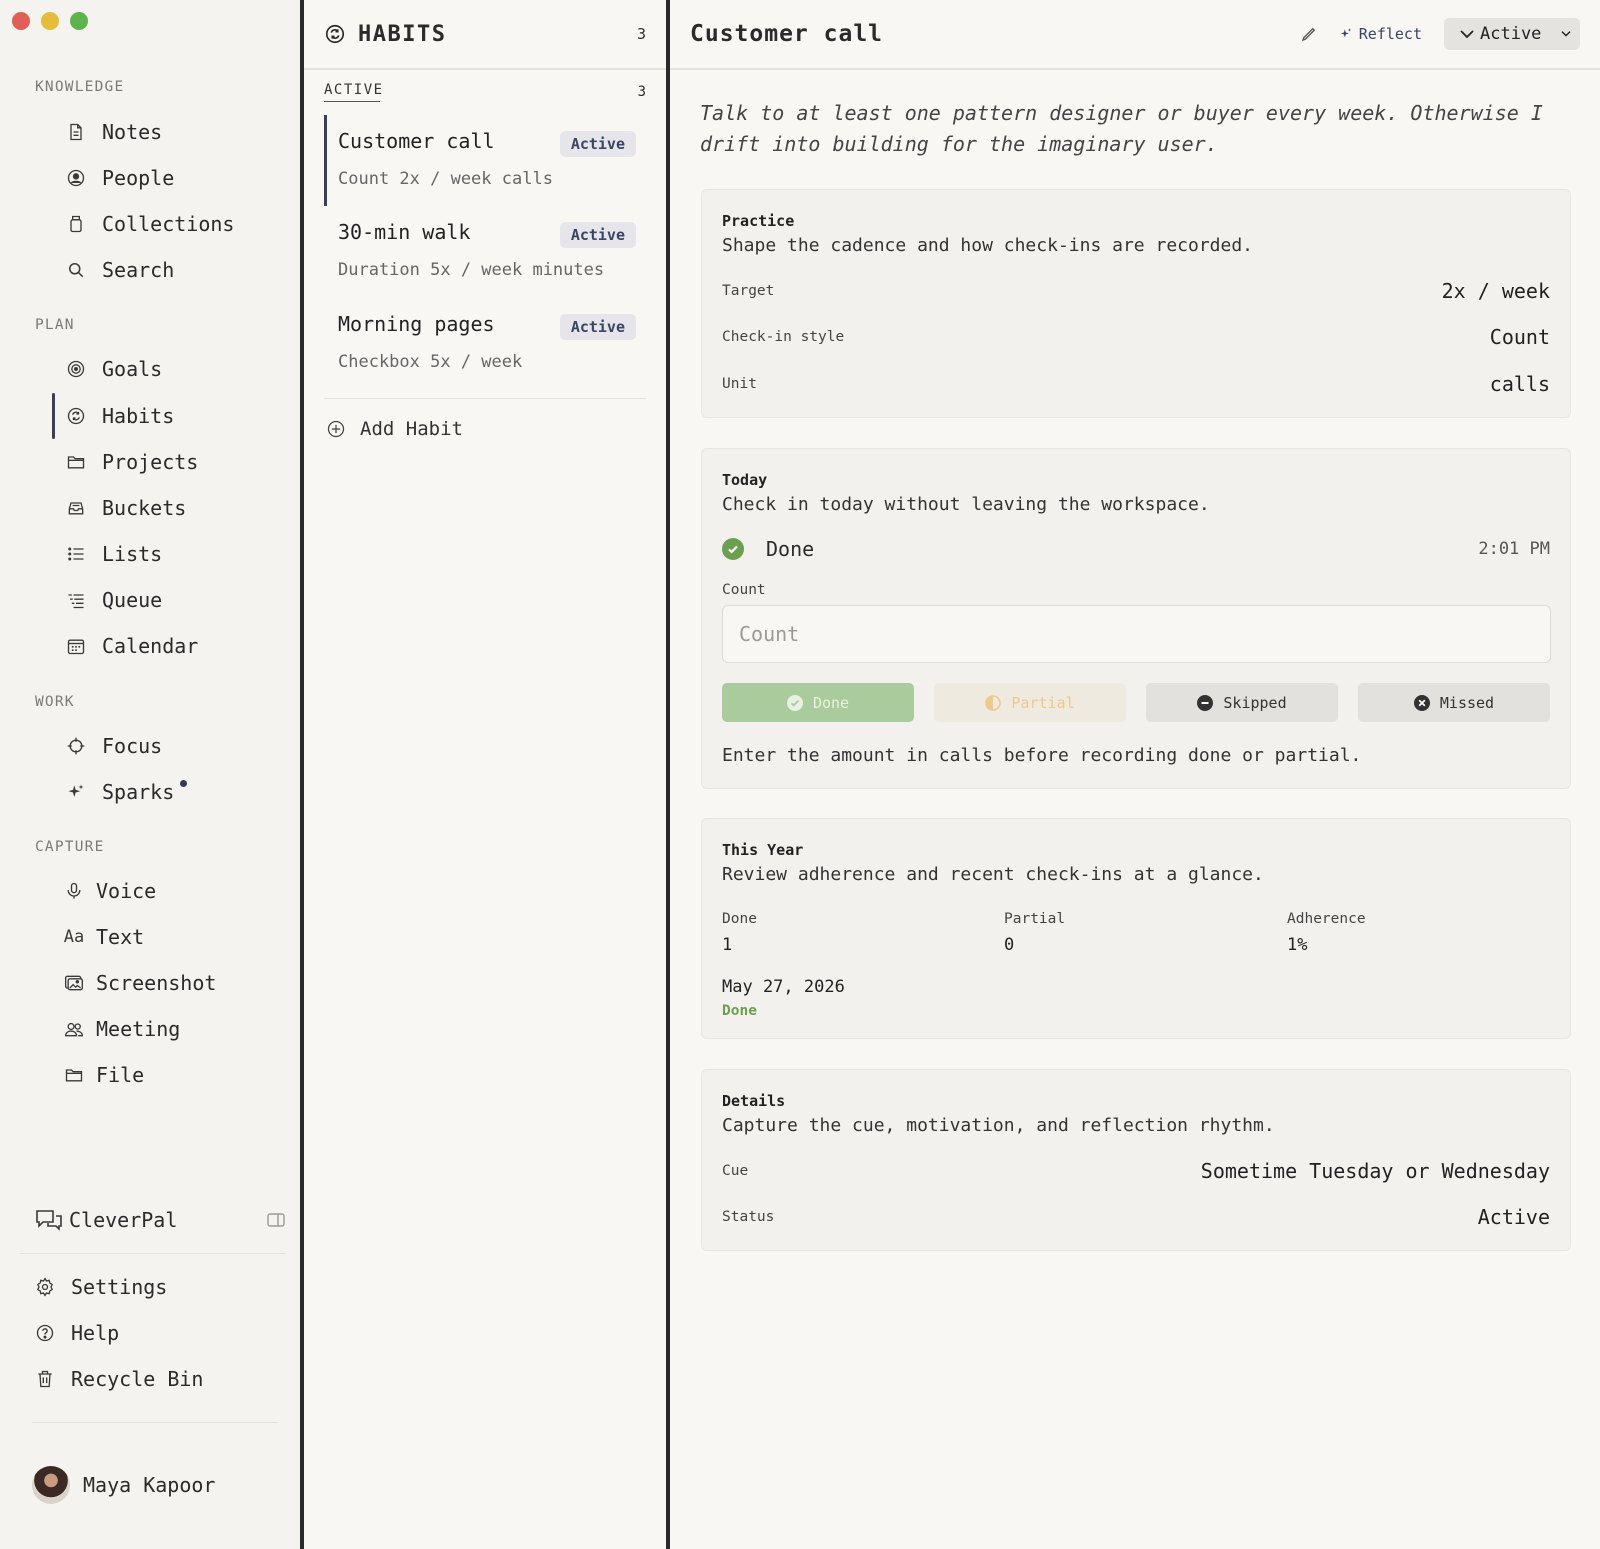 Image resolution: width=1600 pixels, height=1549 pixels. Describe the element at coordinates (1512, 34) in the screenshot. I see `status-select: Active` at that location.